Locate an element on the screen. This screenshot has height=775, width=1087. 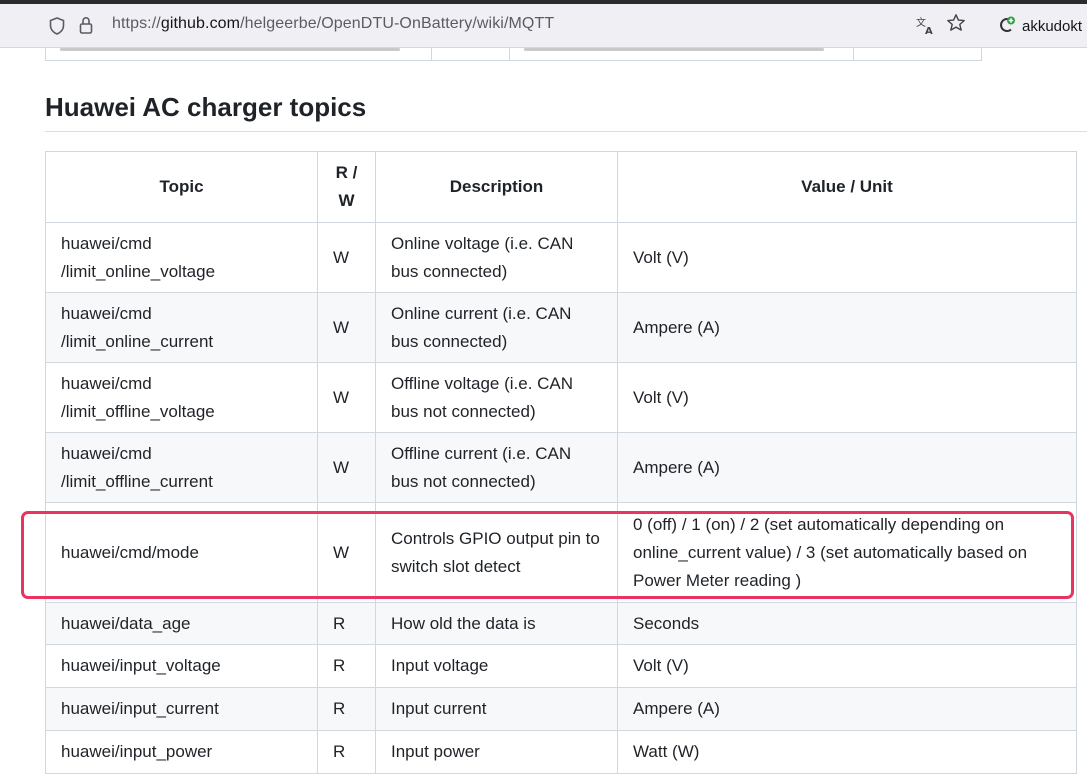
lock-icon is located at coordinates (86, 25).